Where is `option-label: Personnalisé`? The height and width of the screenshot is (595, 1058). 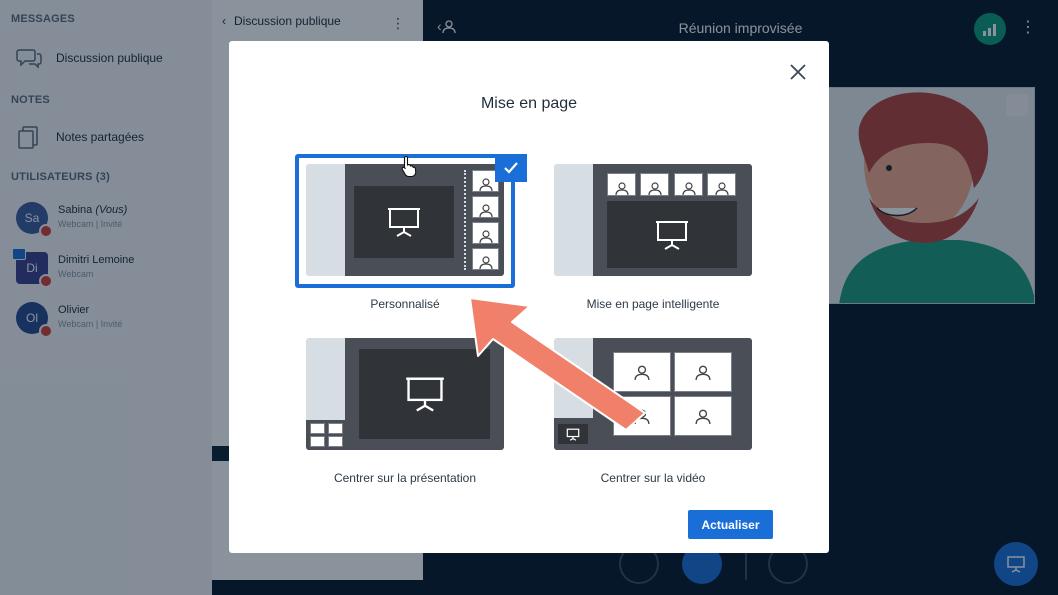 option-label: Personnalisé is located at coordinates (405, 304).